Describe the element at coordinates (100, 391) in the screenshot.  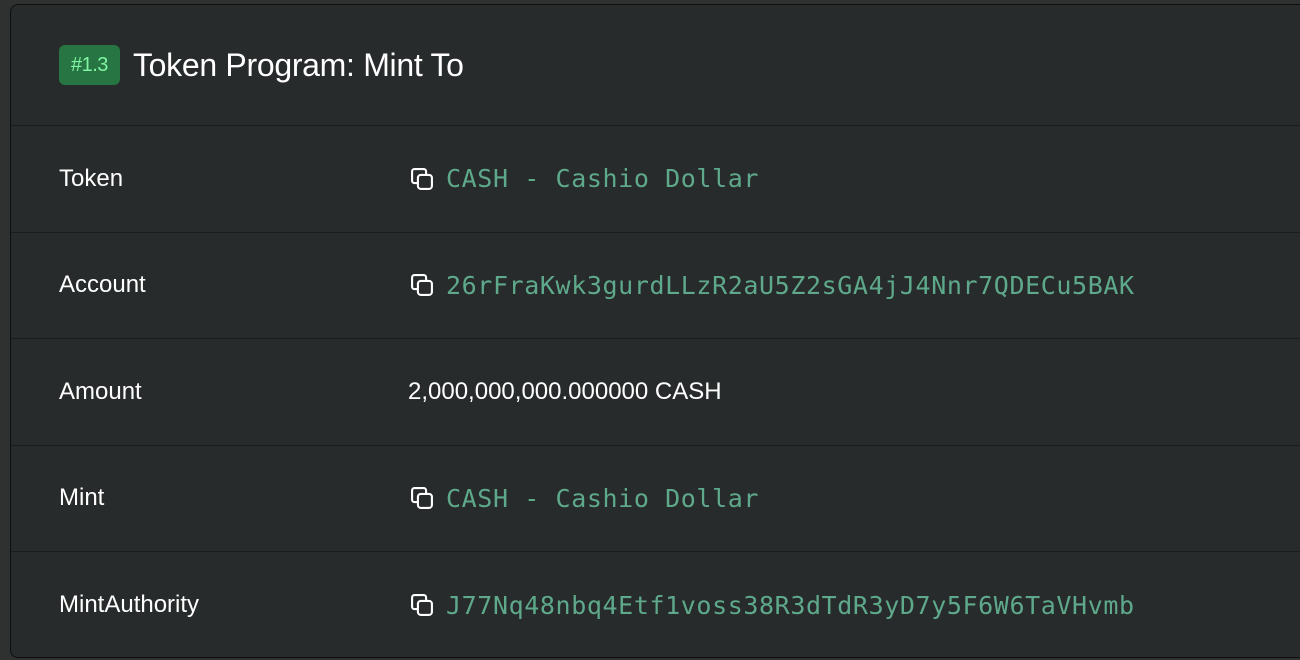
I see `row-label: Amount` at that location.